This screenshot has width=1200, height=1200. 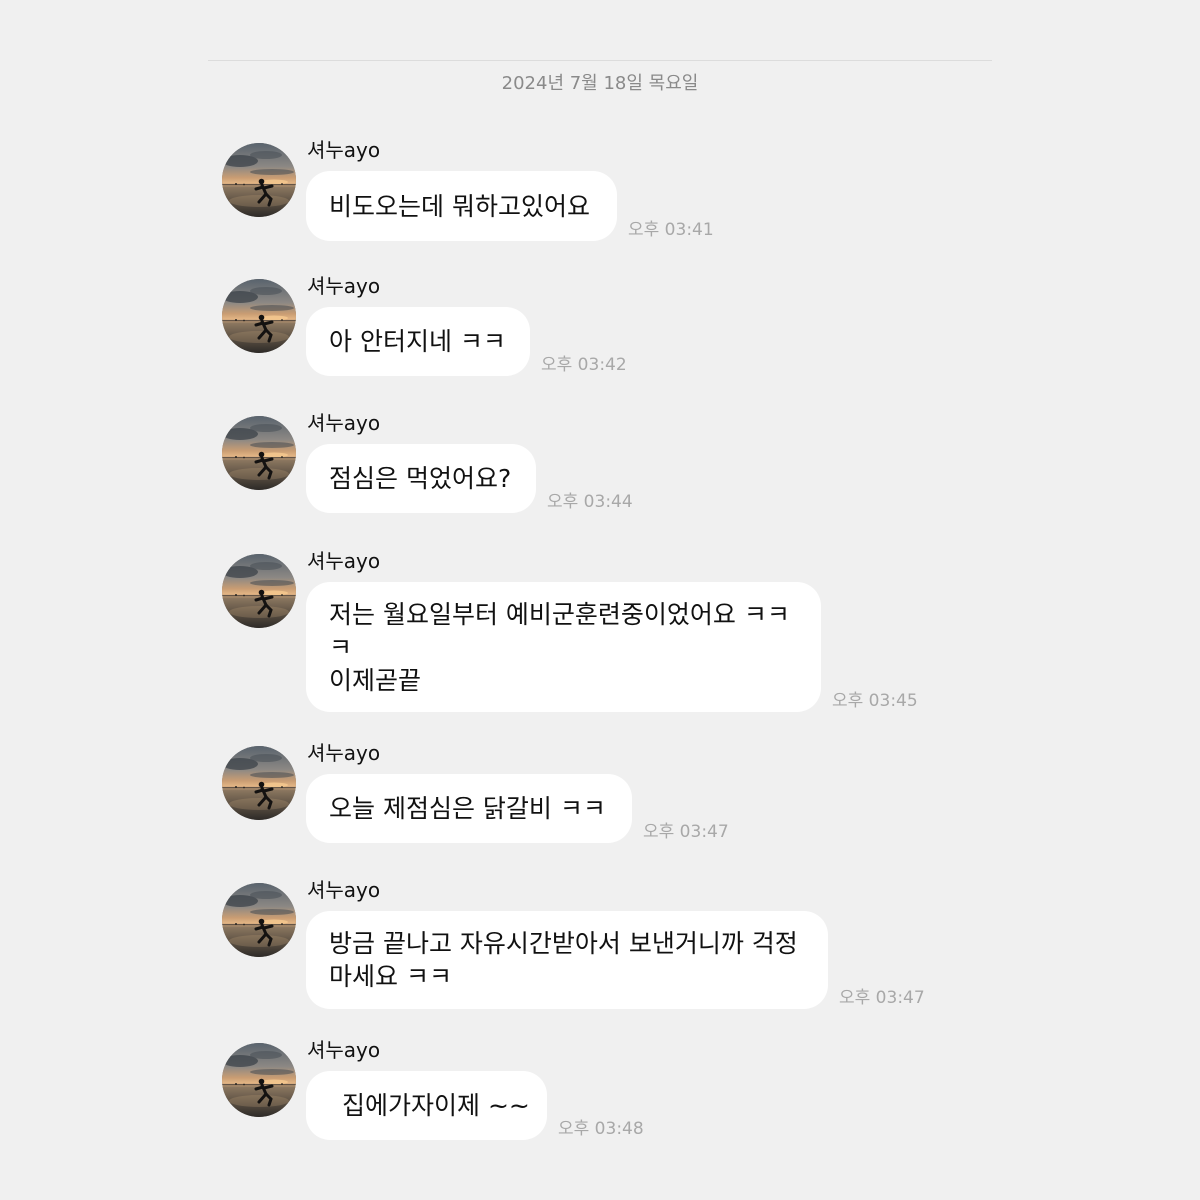 I want to click on message-item: 셔누ayo 아 안터지네 ㅋㅋ 오후 03:42, so click(x=602, y=325).